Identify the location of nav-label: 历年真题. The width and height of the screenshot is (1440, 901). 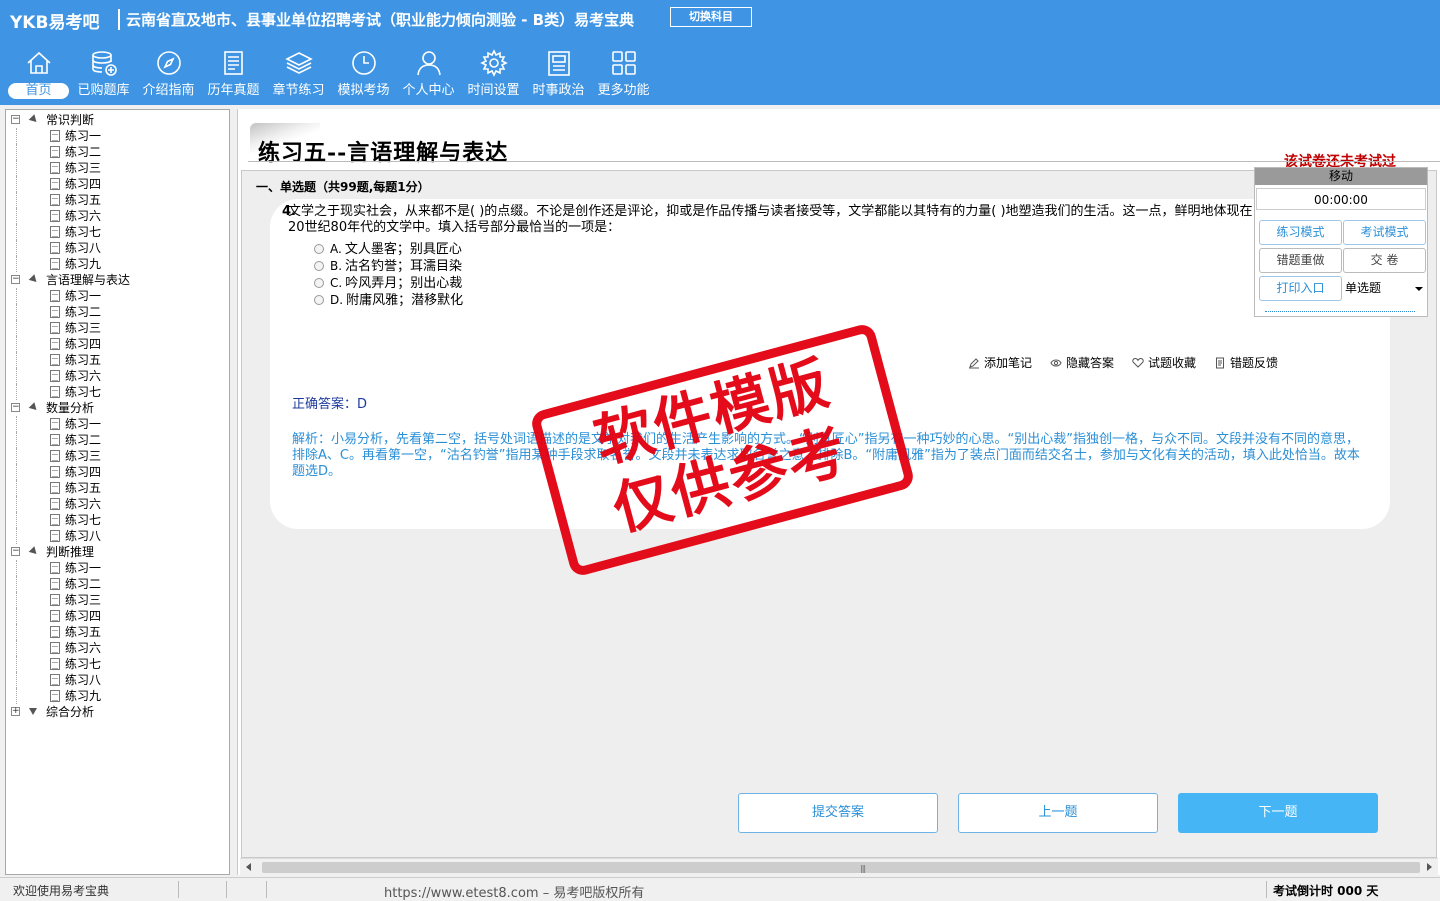
(233, 90).